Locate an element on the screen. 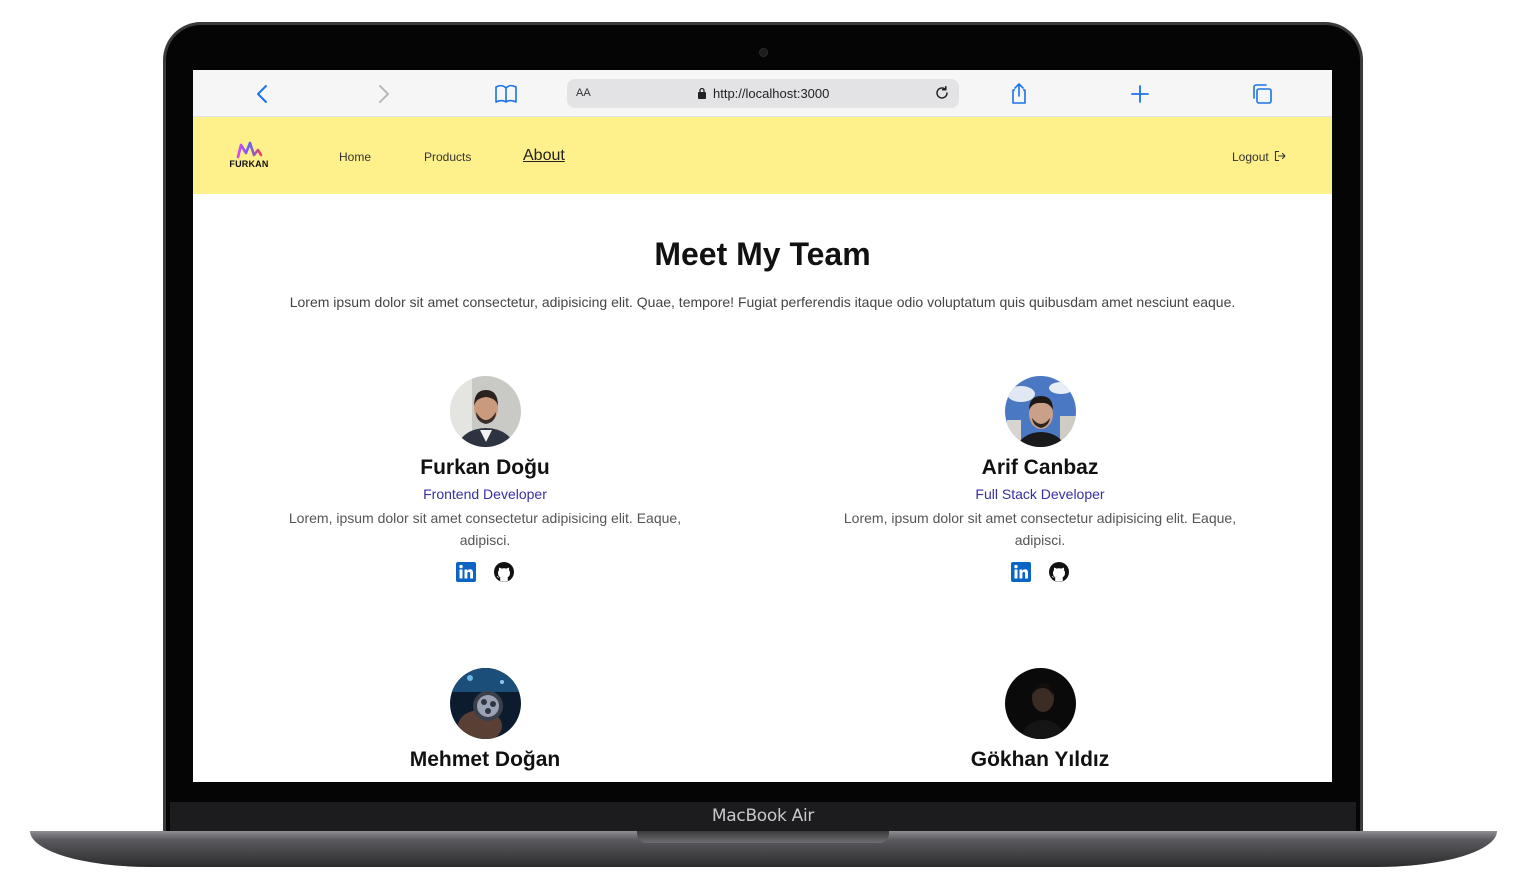 The height and width of the screenshot is (883, 1531). nav-products-link: Products is located at coordinates (447, 157).